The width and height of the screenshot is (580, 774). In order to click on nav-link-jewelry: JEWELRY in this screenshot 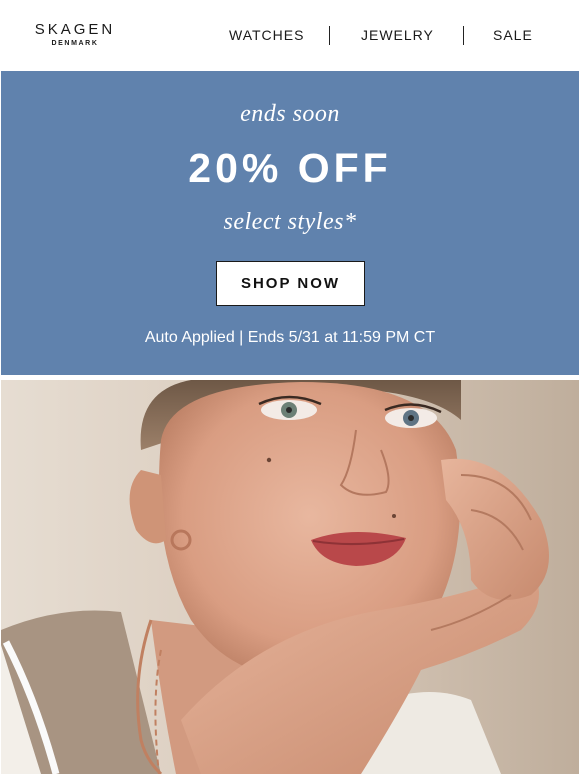, I will do `click(397, 35)`.